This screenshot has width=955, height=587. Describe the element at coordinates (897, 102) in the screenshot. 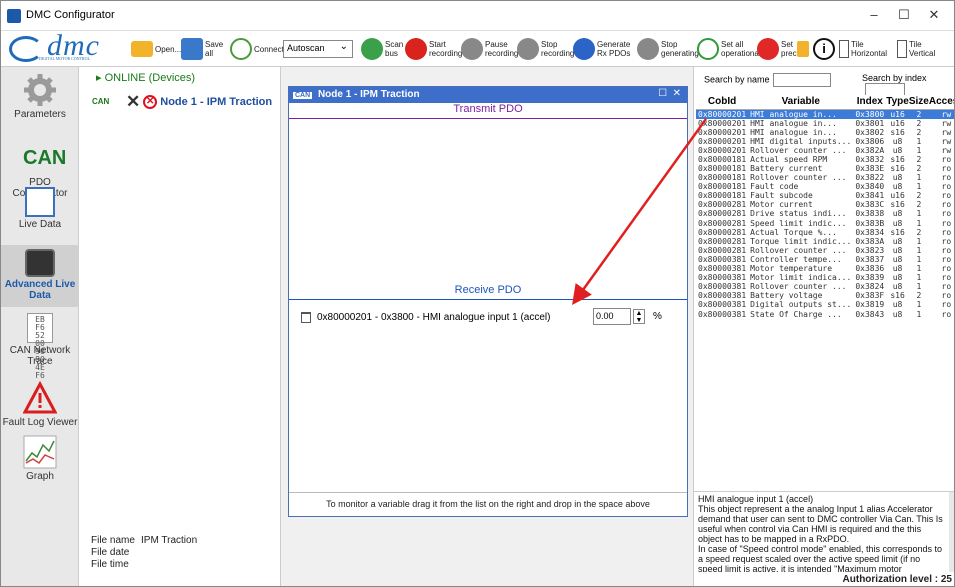

I see `column-header: Type` at that location.